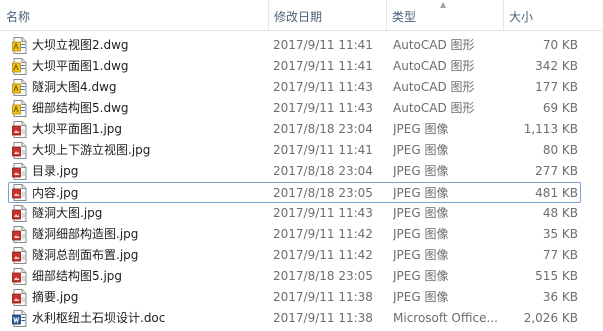  Describe the element at coordinates (77, 276) in the screenshot. I see `file-name: 细部结构图5.jpg` at that location.